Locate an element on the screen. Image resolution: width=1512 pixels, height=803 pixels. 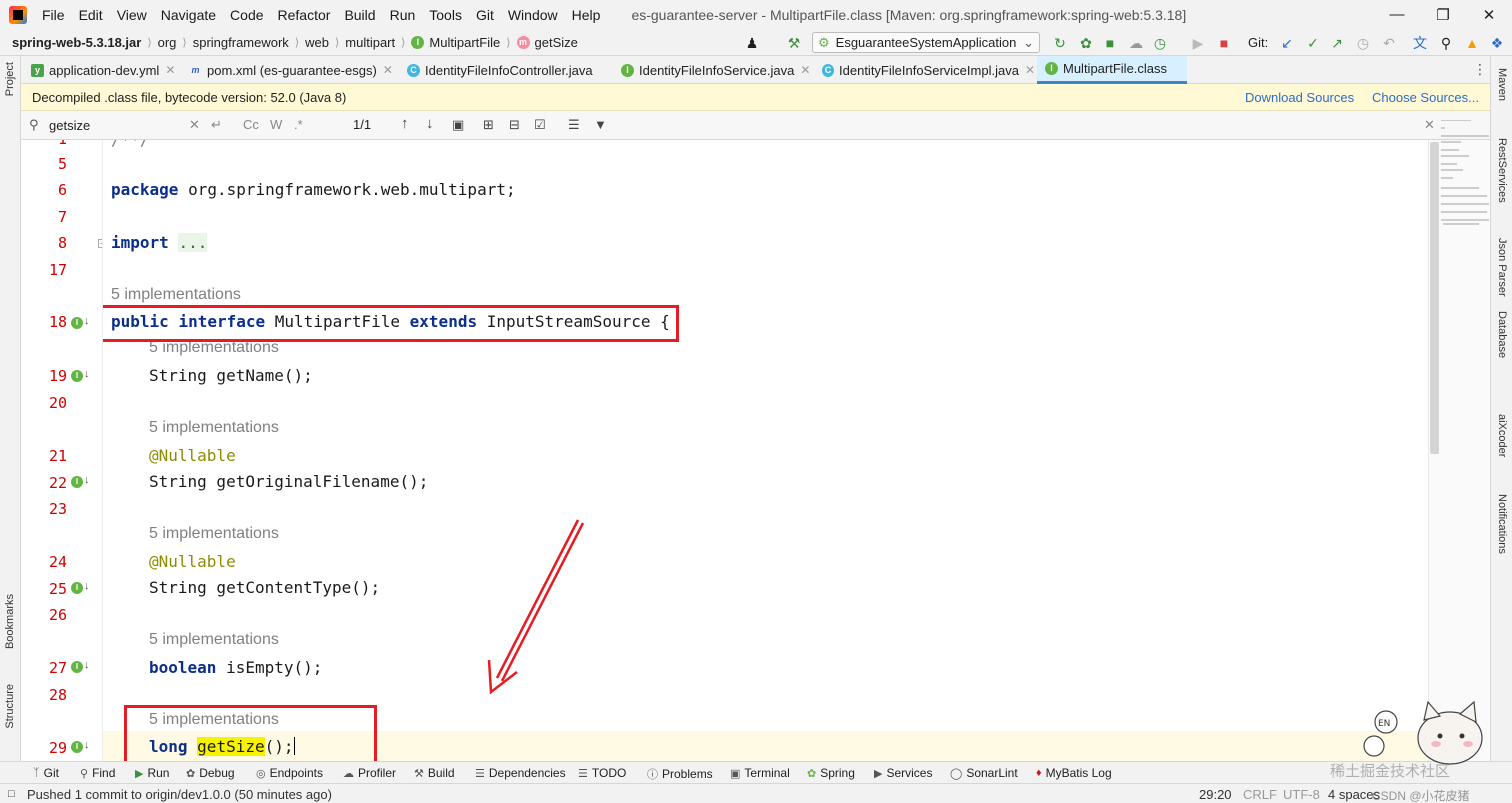
tab-identityfileinfocontroller: C IdentityFileInfoController.java is located at coordinates (505, 70).